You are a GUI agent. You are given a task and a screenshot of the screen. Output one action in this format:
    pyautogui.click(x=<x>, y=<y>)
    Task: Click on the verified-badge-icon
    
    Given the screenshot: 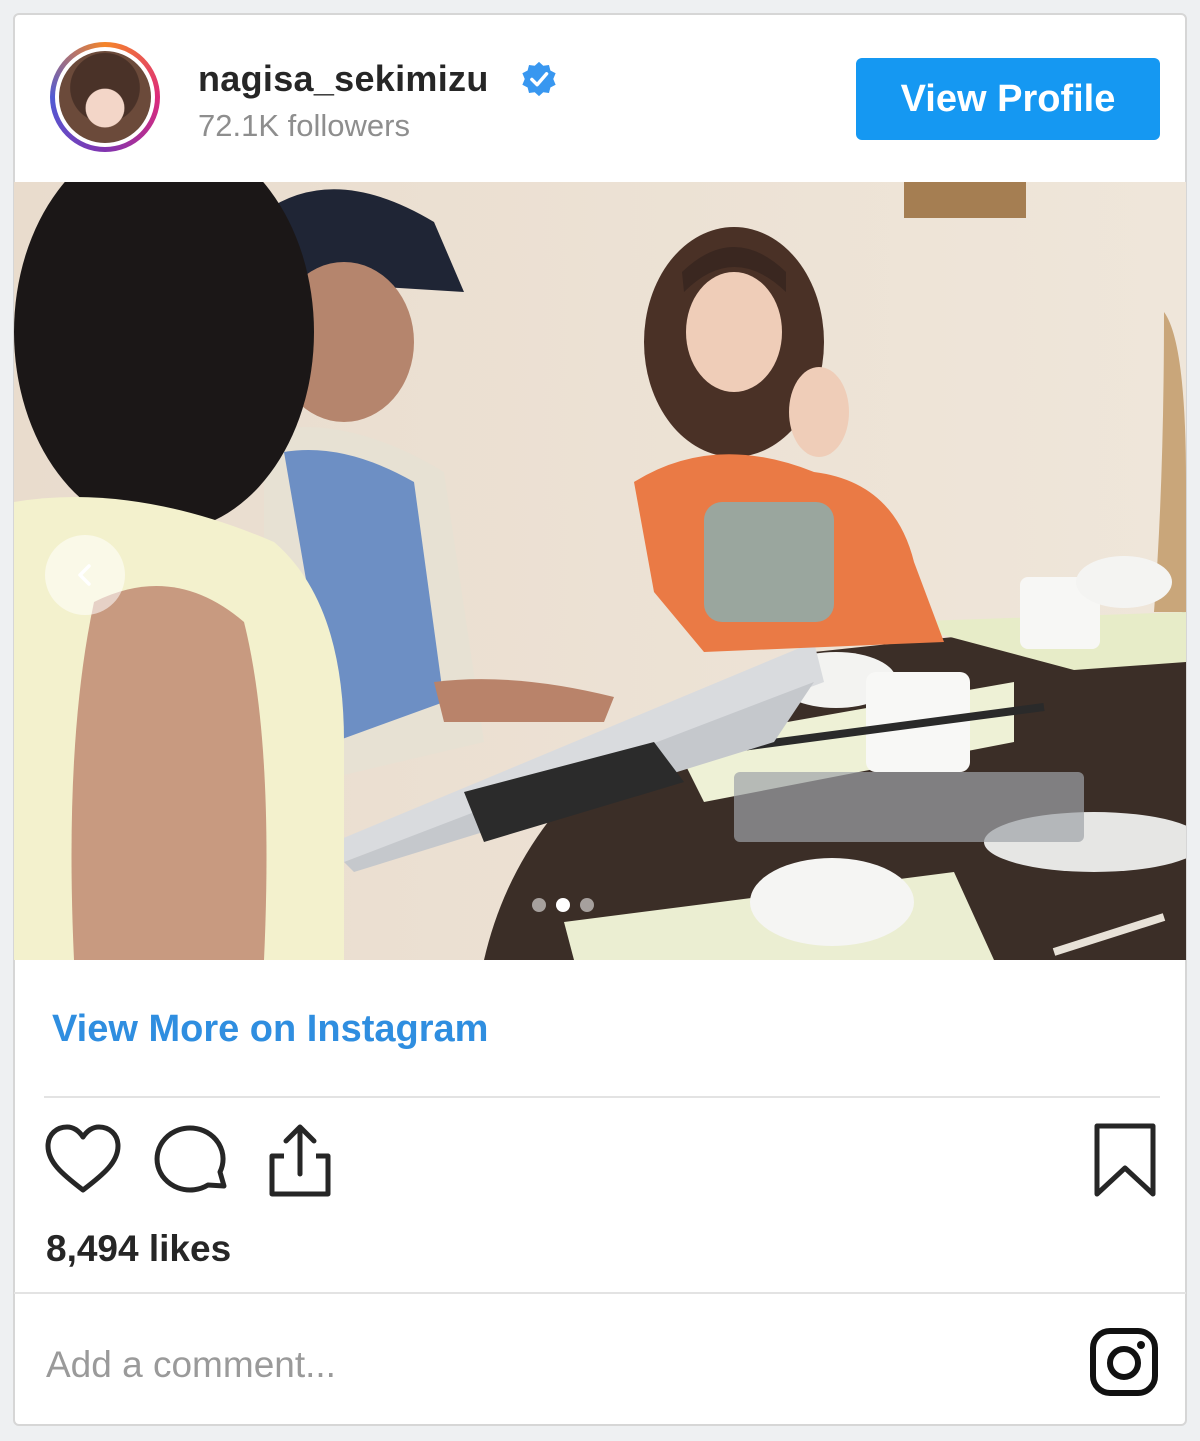 What is the action you would take?
    pyautogui.click(x=539, y=79)
    